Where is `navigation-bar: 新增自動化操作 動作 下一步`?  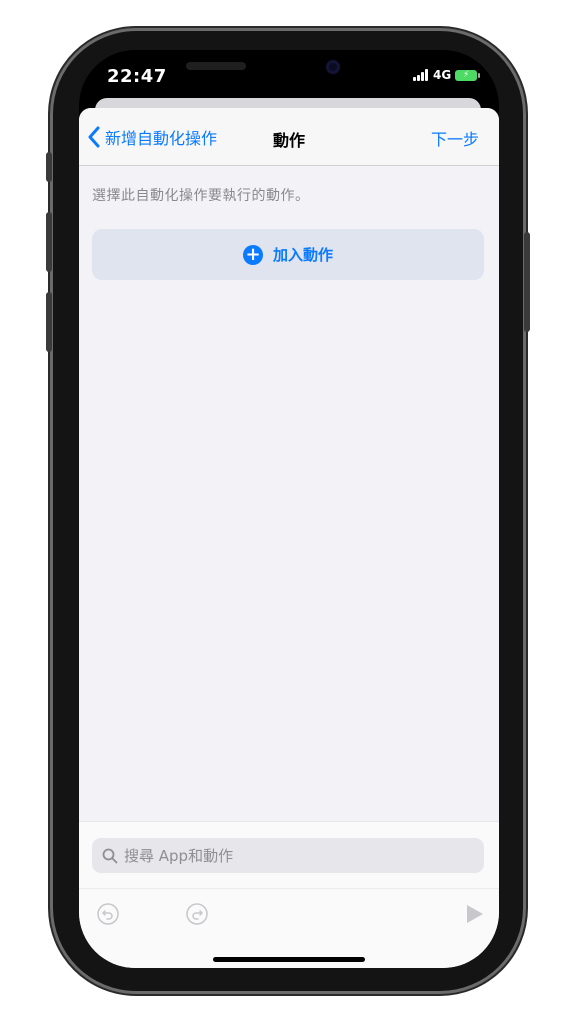 navigation-bar: 新增自動化操作 動作 下一步 is located at coordinates (289, 137).